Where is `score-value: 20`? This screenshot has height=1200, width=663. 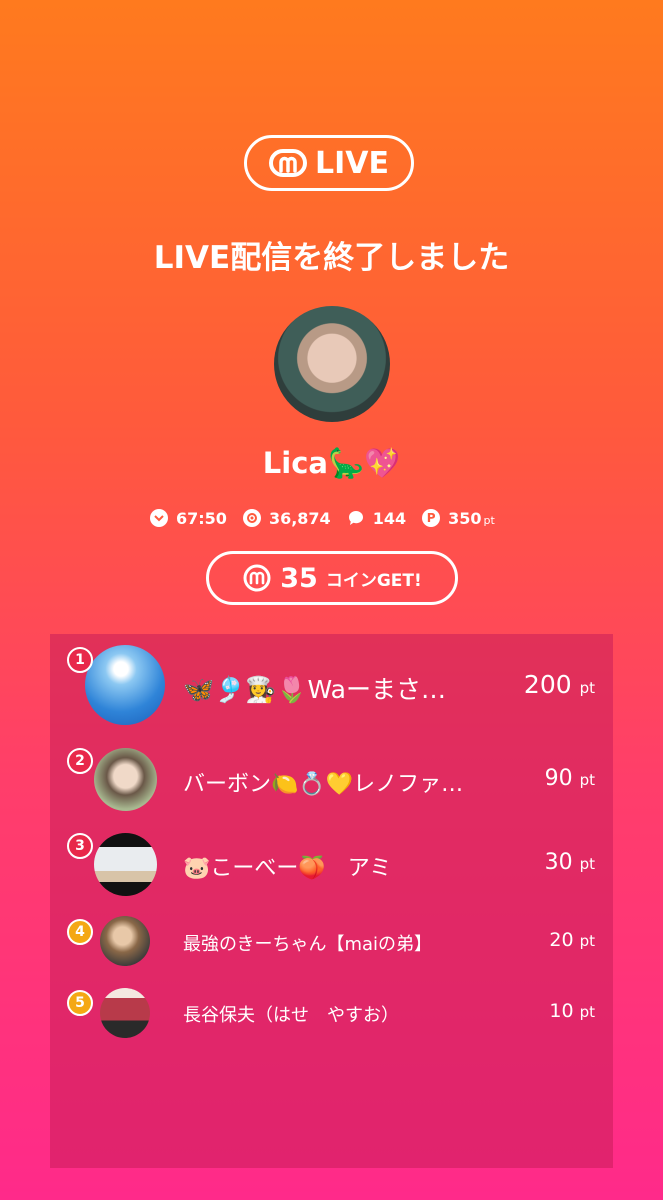 score-value: 20 is located at coordinates (561, 940).